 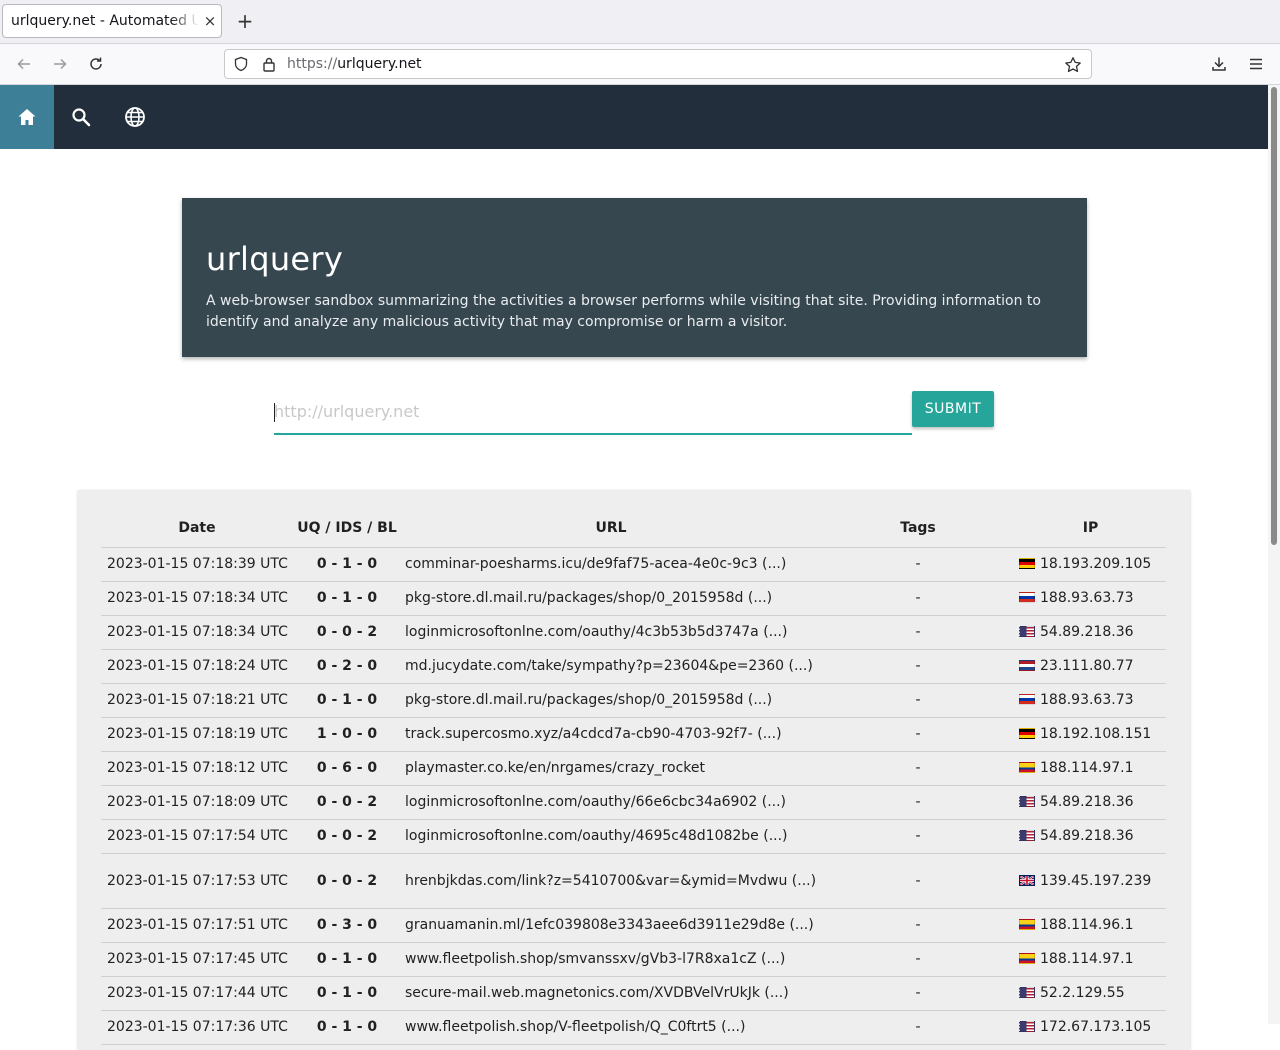 What do you see at coordinates (197, 993) in the screenshot?
I see `row-date: 2023-01-15 07:17:44 UTC` at bounding box center [197, 993].